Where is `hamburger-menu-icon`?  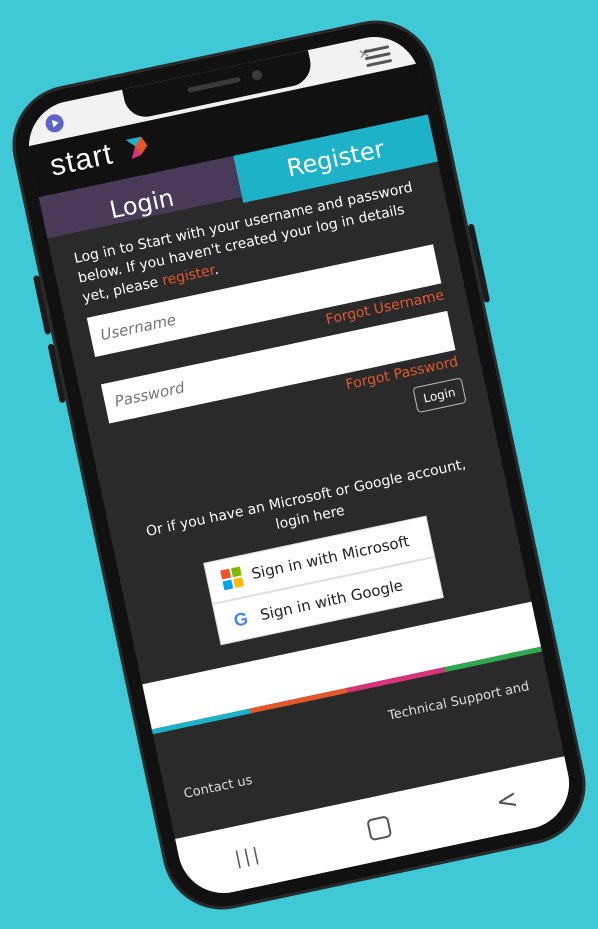 hamburger-menu-icon is located at coordinates (377, 56).